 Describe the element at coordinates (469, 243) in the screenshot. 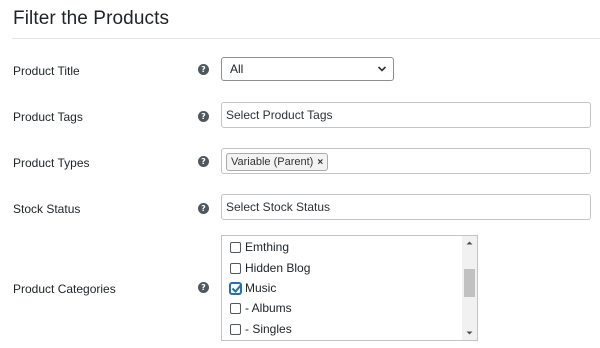

I see `scroll-up-icon` at that location.